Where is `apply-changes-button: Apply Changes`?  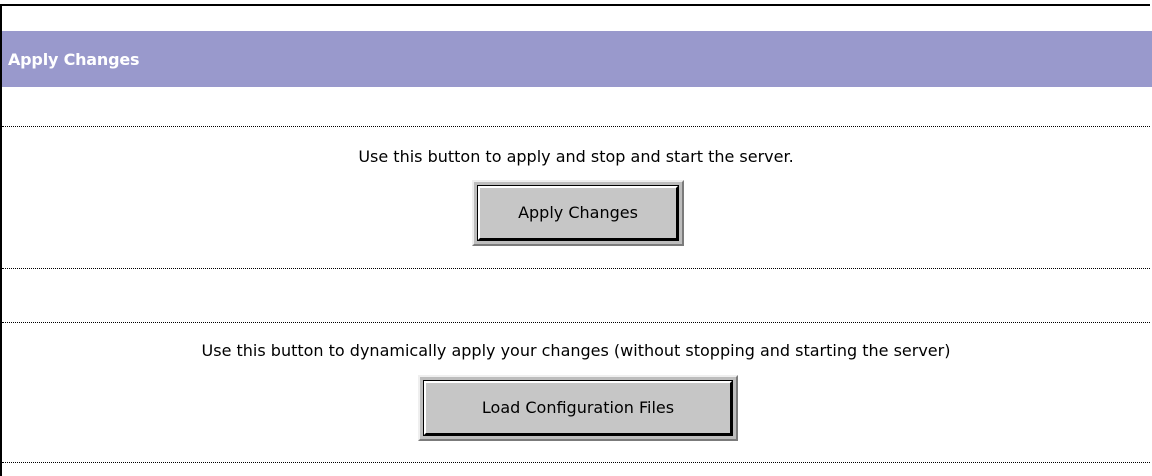 apply-changes-button: Apply Changes is located at coordinates (578, 213).